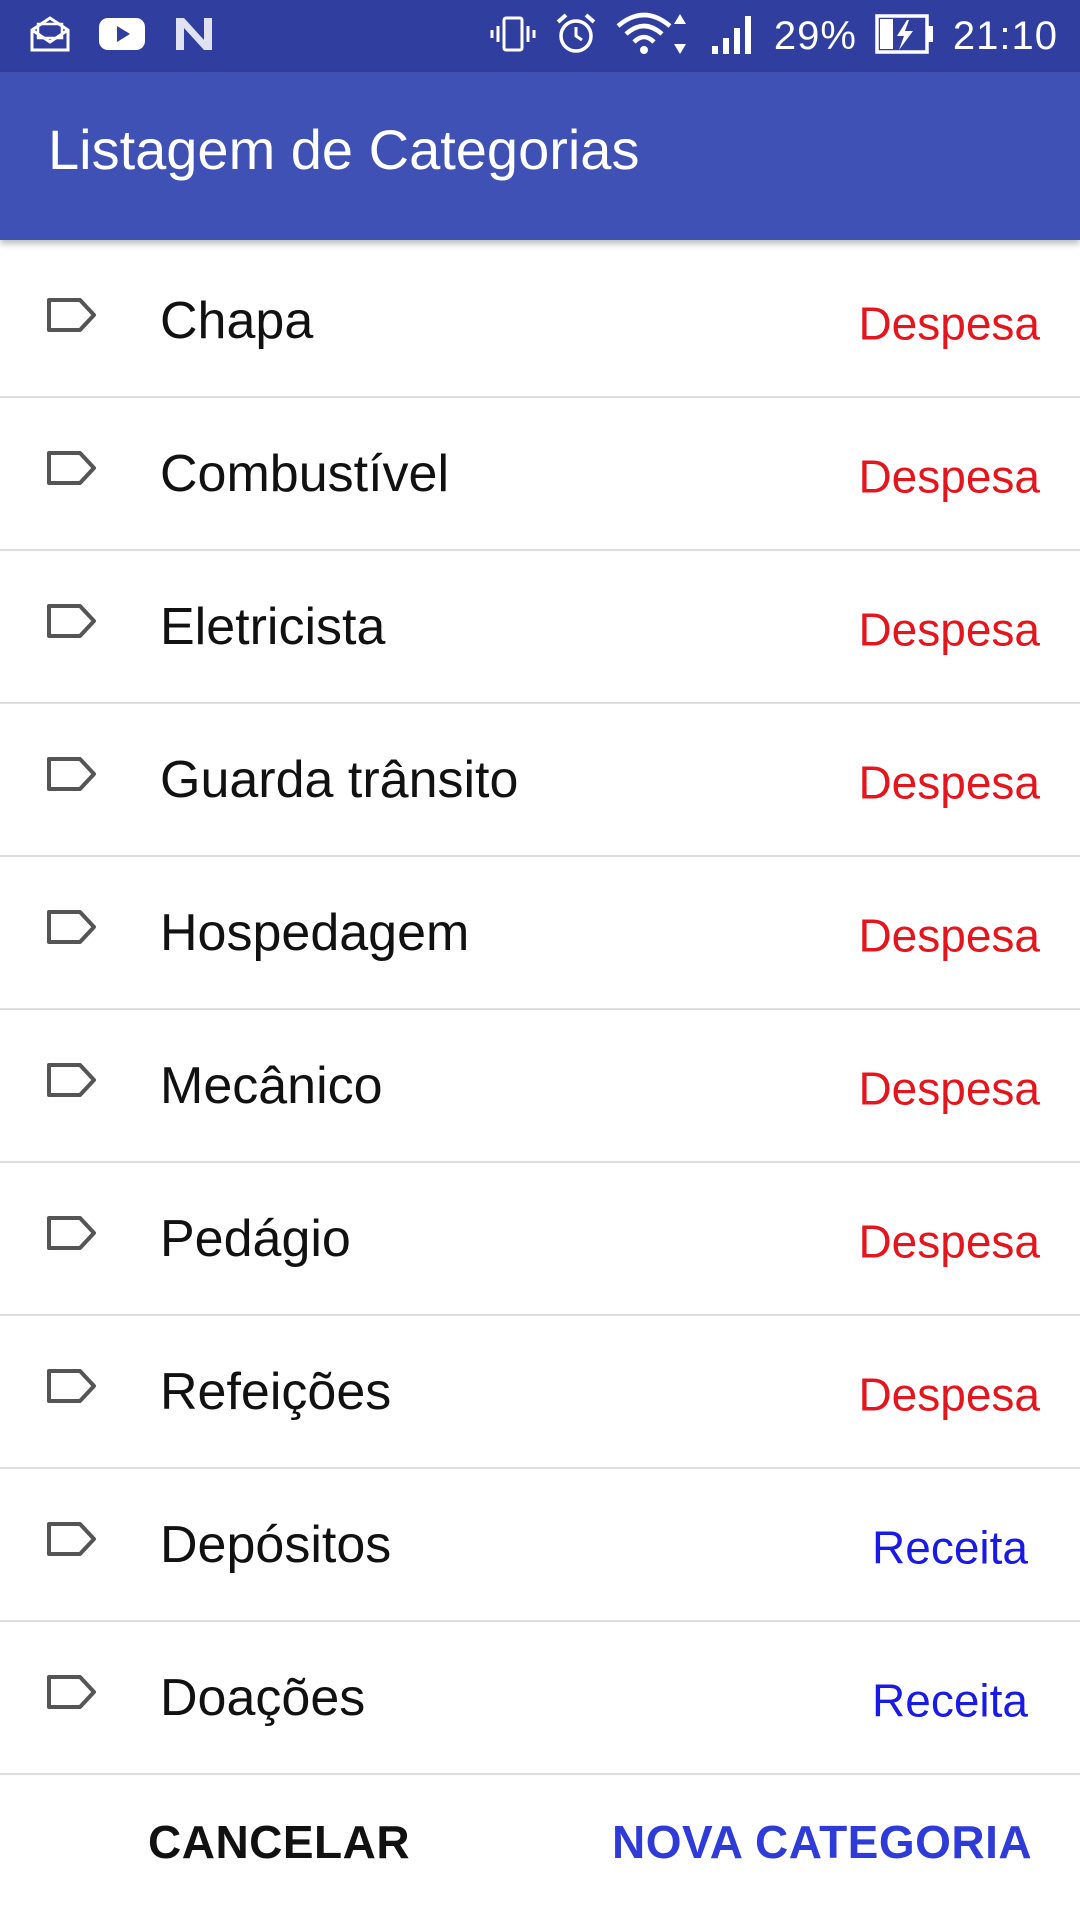  Describe the element at coordinates (540, 1847) in the screenshot. I see `dialog-actions: CANCELAR NOVA CATEGORIA` at that location.